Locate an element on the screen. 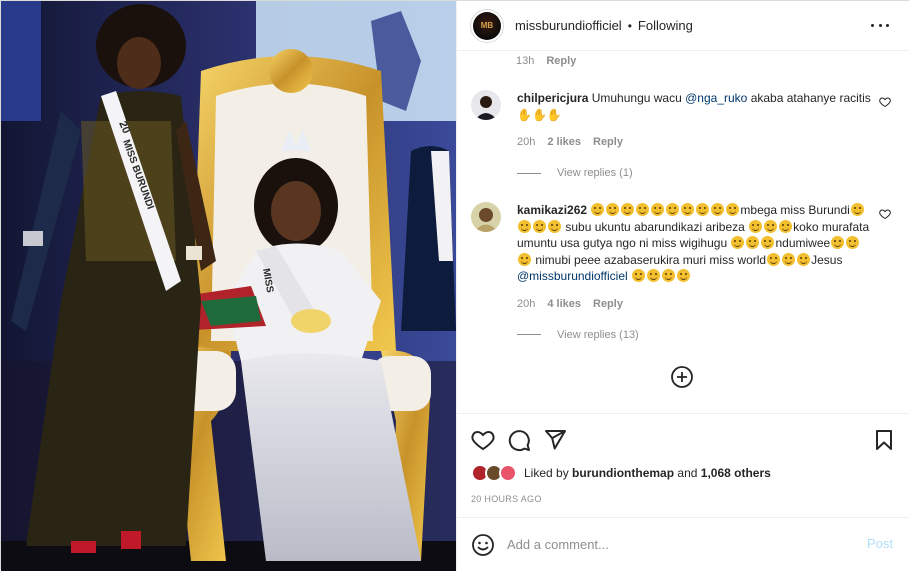 The width and height of the screenshot is (909, 571). caption-meta: 13h Reply is located at coordinates (546, 61).